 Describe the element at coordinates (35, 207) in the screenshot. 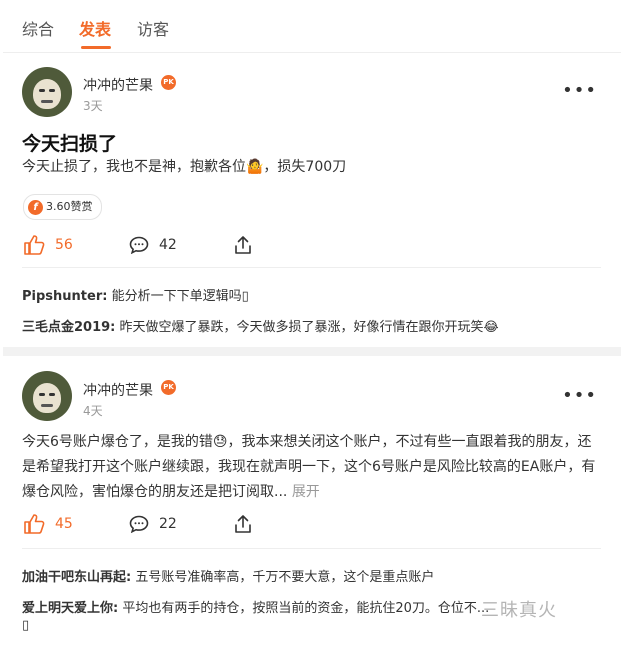

I see `tip-icon: f` at that location.